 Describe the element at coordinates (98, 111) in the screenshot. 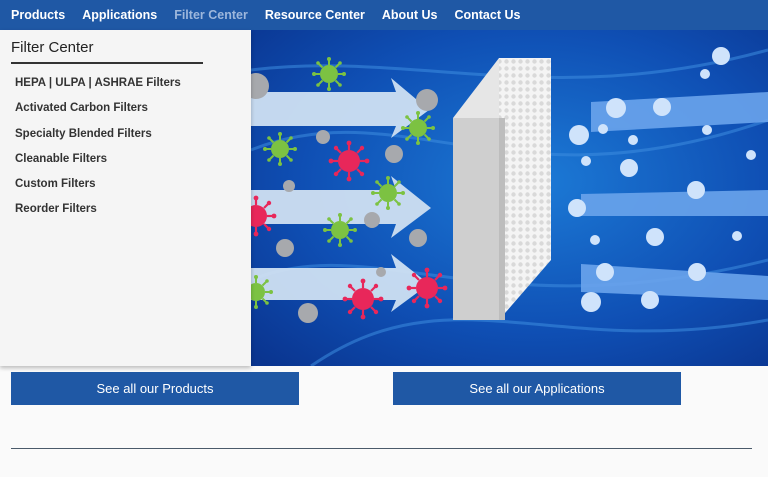

I see `dropdown-item-activated-carbon: Activated Carbon Filters` at that location.